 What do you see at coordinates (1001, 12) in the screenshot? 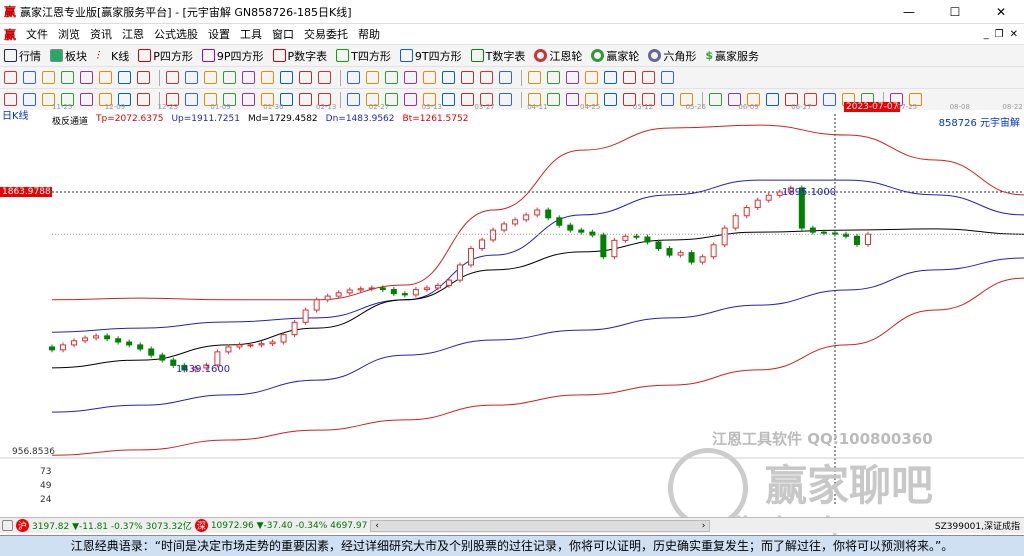
I see `close-button: ✕` at bounding box center [1001, 12].